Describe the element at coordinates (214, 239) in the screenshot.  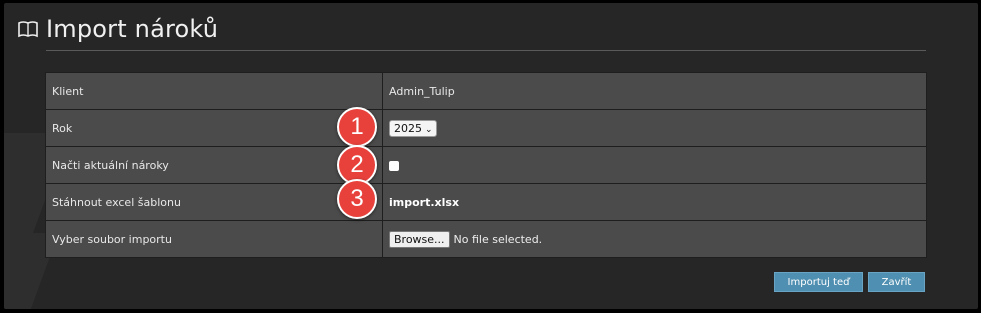
I see `row-label-select-file: Vyber soubor importu` at that location.